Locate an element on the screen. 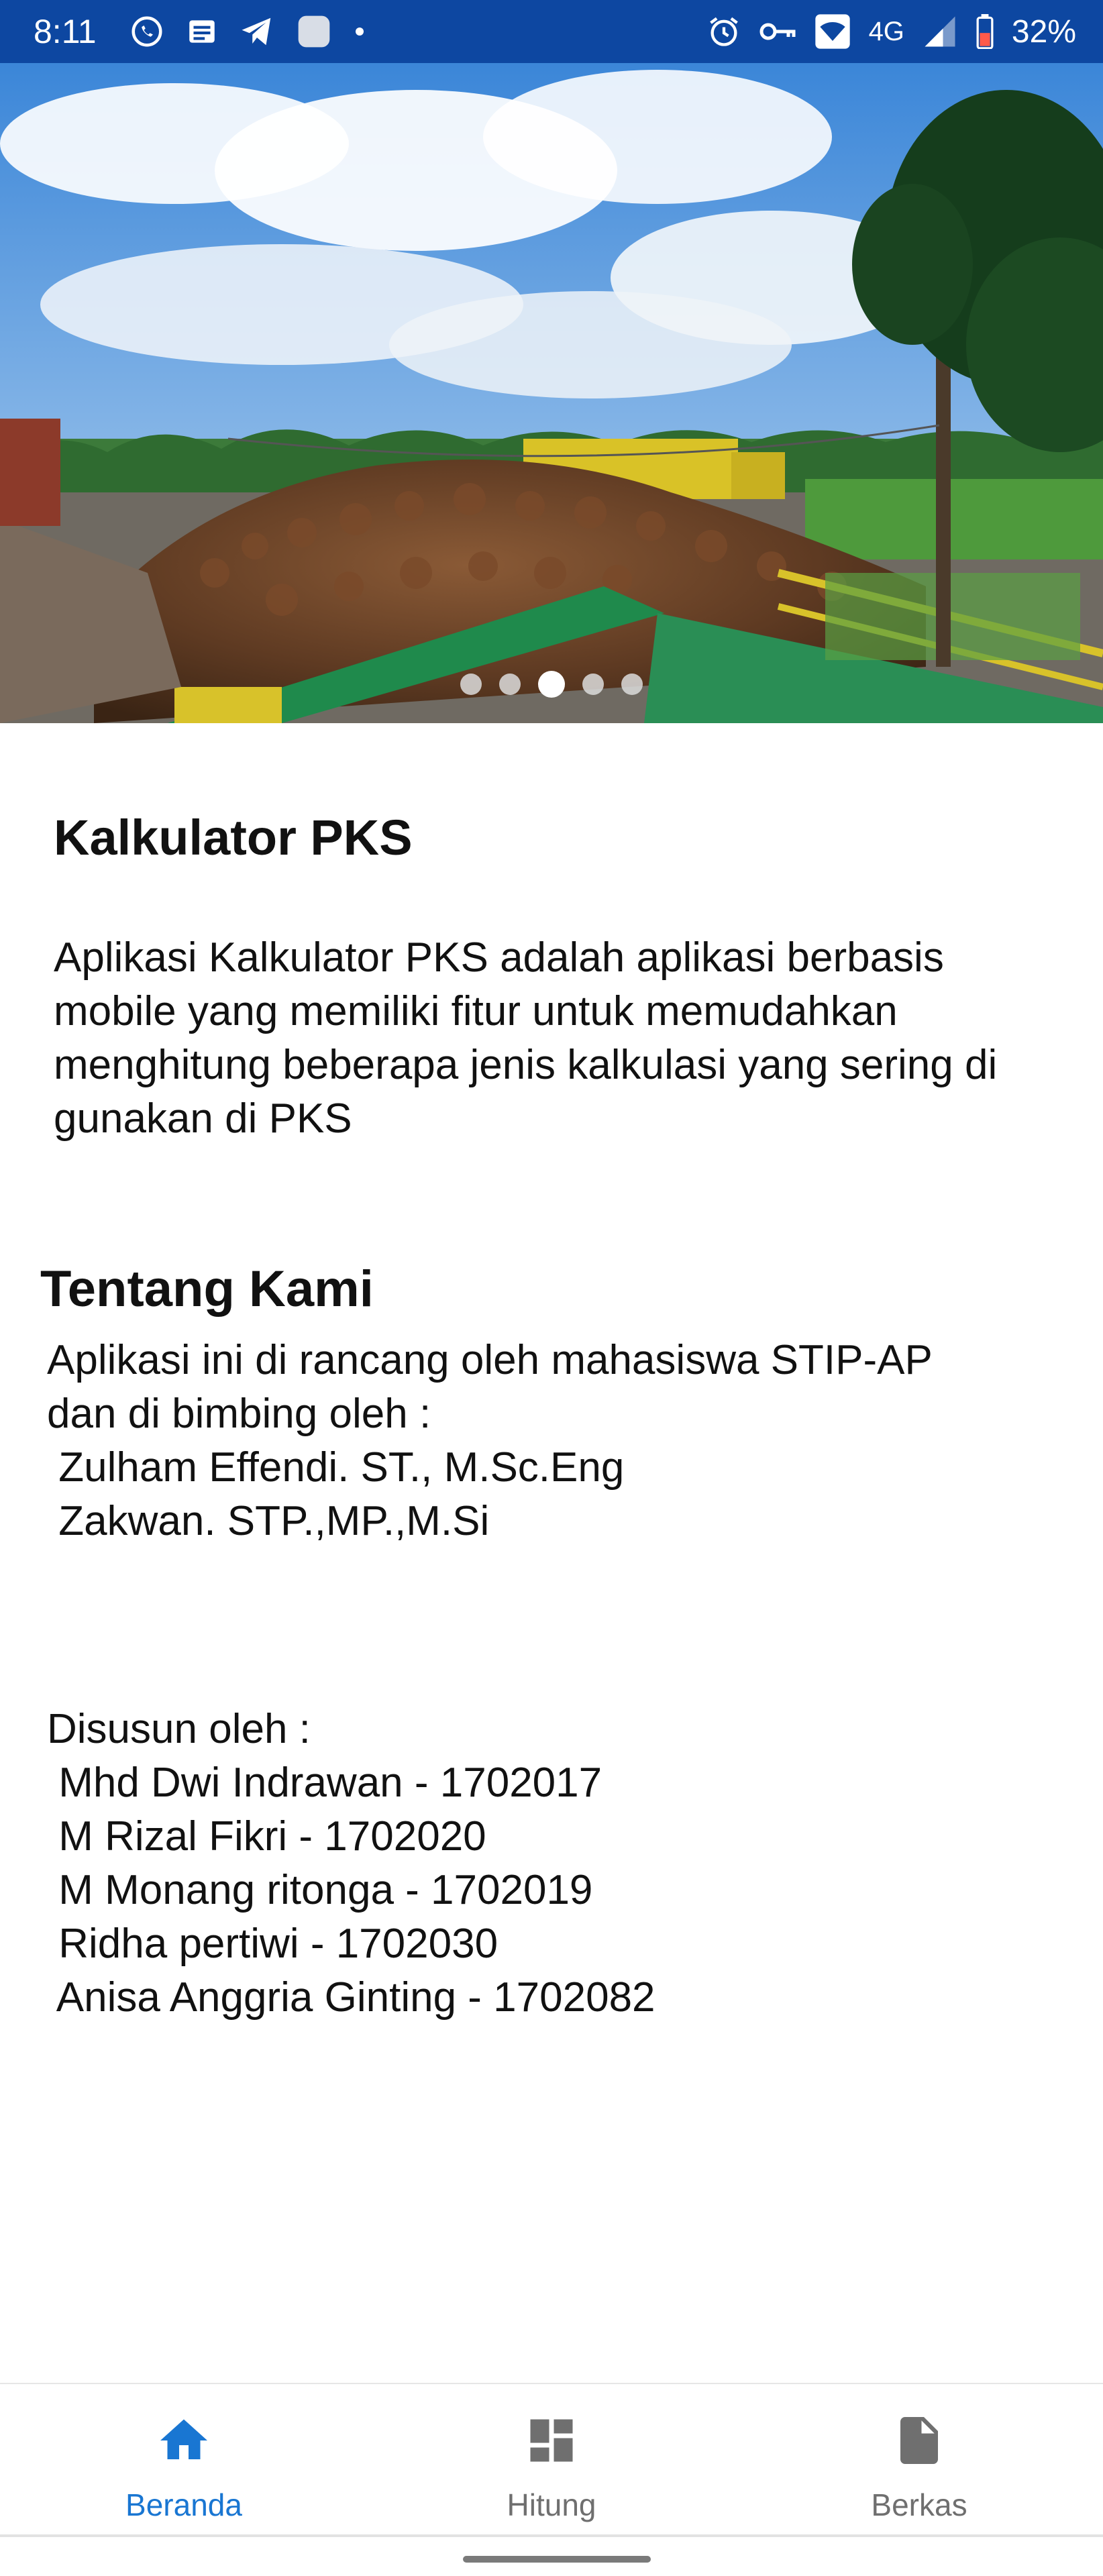 This screenshot has width=1103, height=2576. wifi-icon is located at coordinates (833, 31).